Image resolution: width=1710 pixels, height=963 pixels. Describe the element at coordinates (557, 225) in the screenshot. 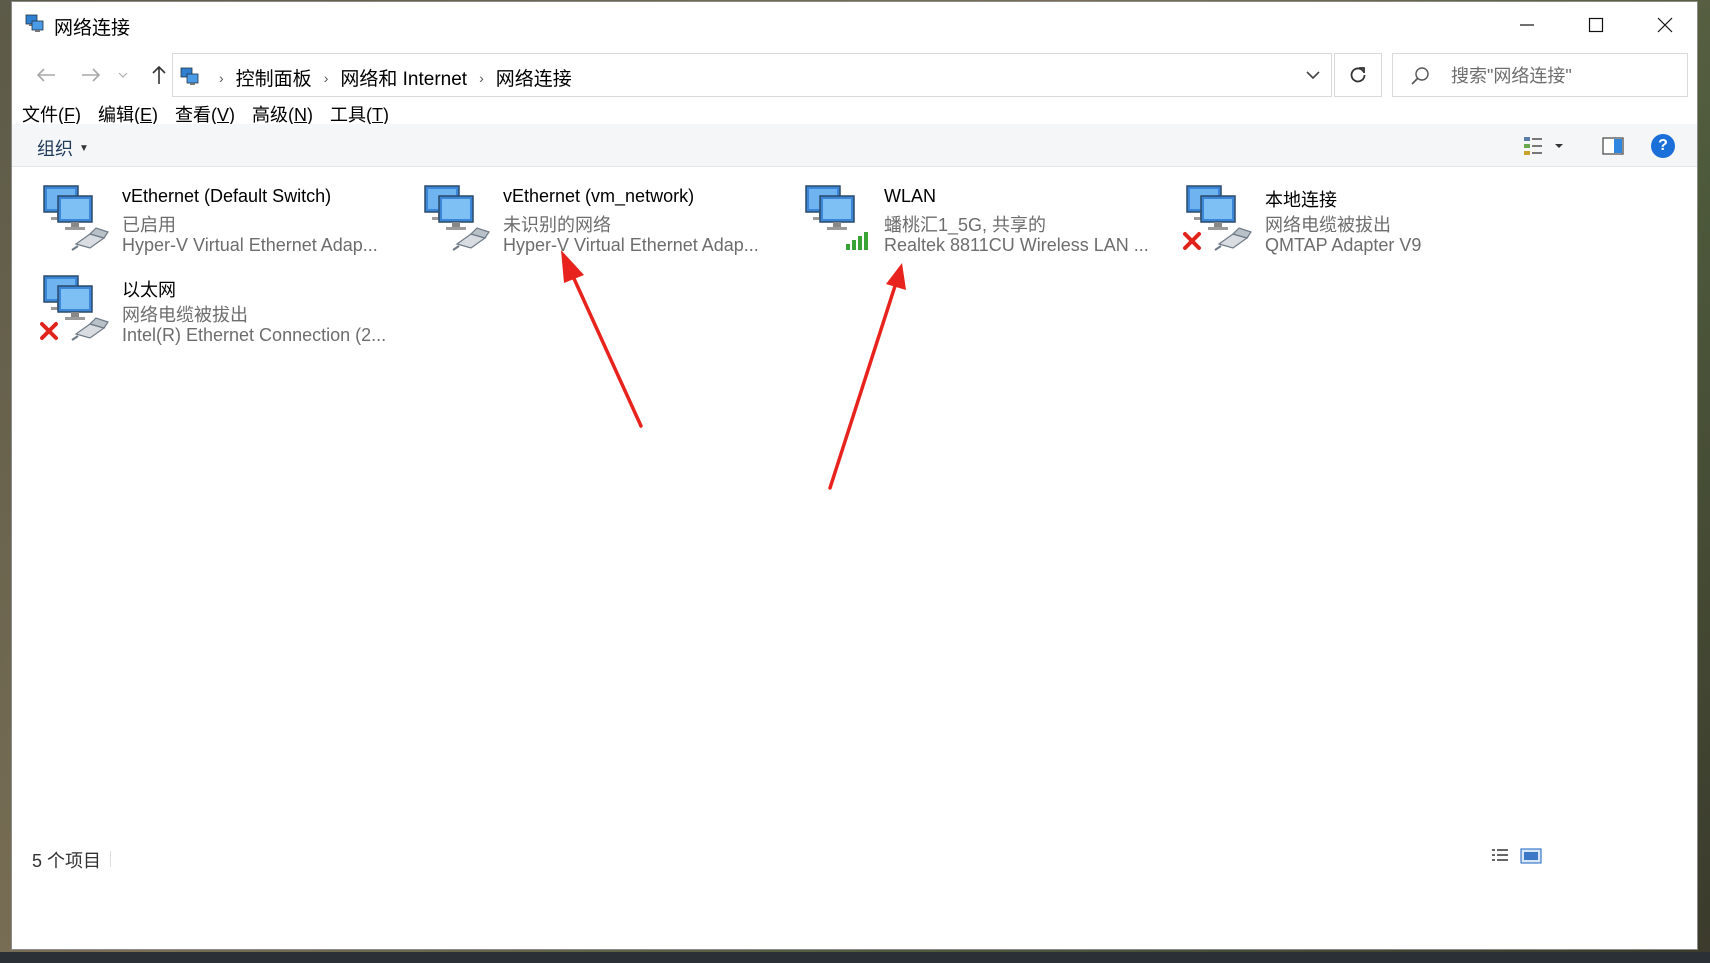

I see `connection-status: 未识别的网络` at that location.